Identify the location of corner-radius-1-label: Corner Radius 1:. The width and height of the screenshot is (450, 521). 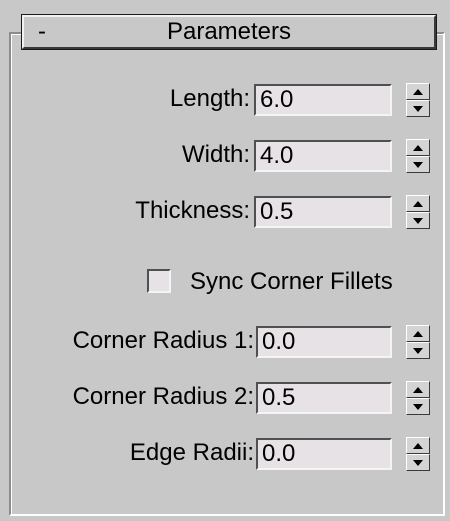
(163, 340).